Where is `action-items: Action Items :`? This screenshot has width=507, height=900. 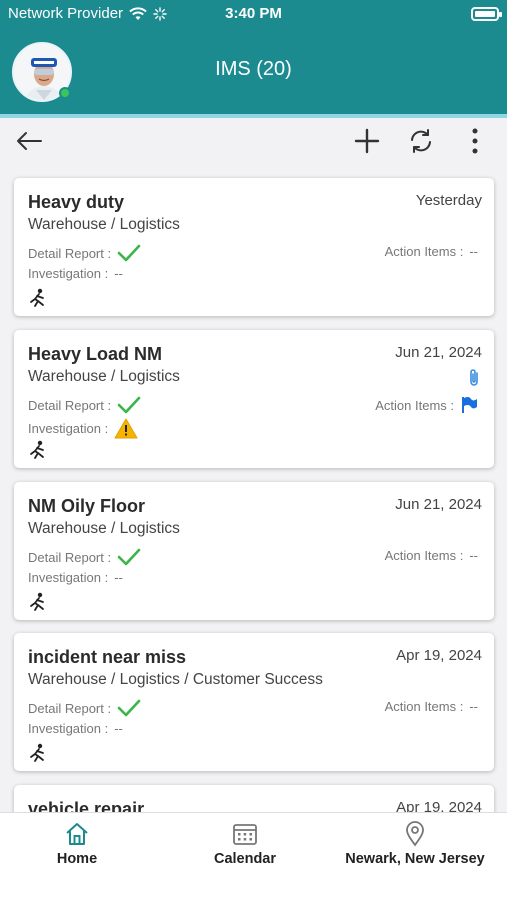 action-items: Action Items : is located at coordinates (426, 405).